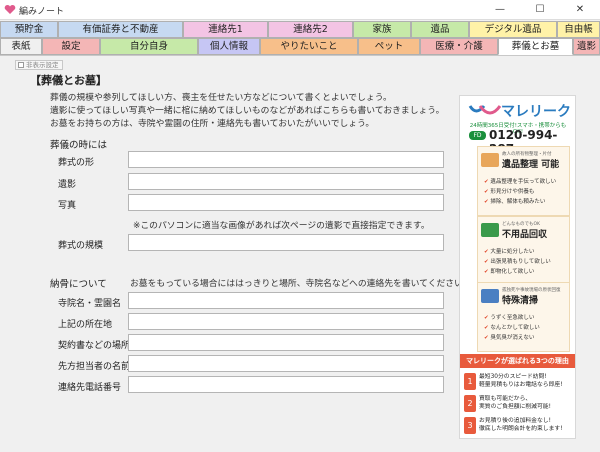 The image size is (600, 452). Describe the element at coordinates (229, 46) in the screenshot. I see `tab-bottom-3: 個人情報` at that location.